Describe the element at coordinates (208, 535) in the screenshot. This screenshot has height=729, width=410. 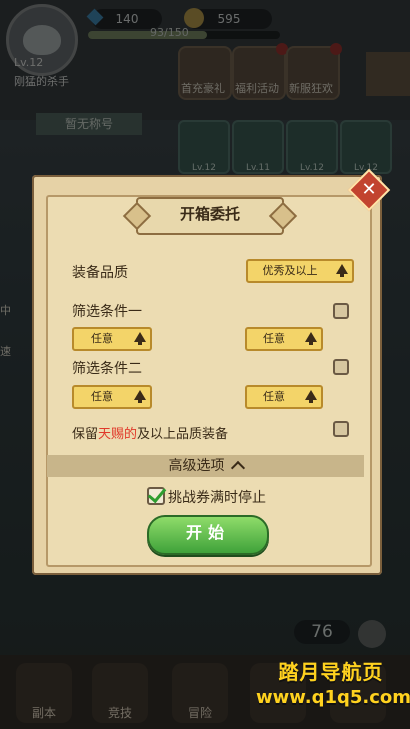
I see `start-button: 开始` at that location.